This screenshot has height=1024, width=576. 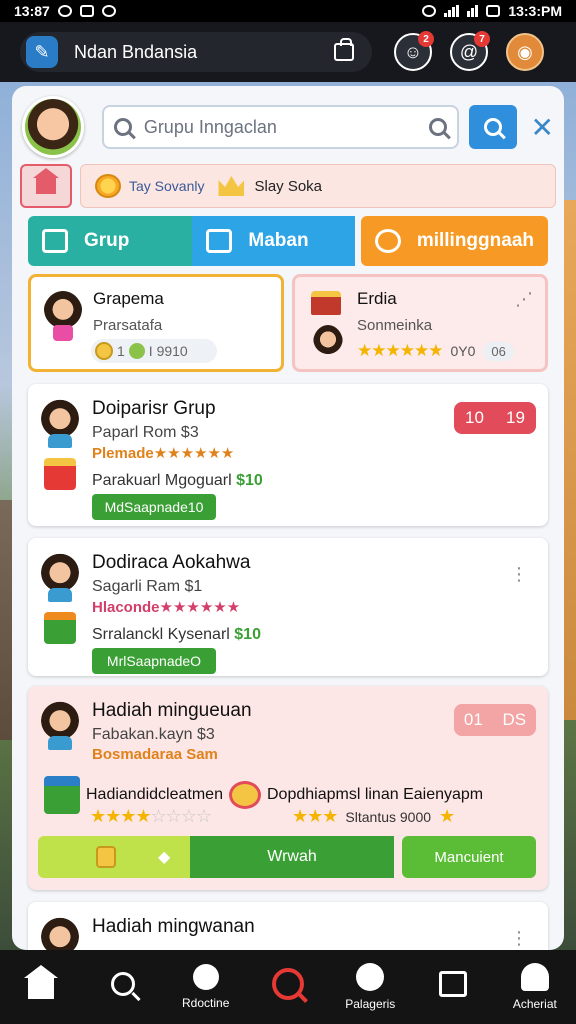 What do you see at coordinates (414, 51) in the screenshot?
I see `profile-avatar-button: ☺ 2` at bounding box center [414, 51].